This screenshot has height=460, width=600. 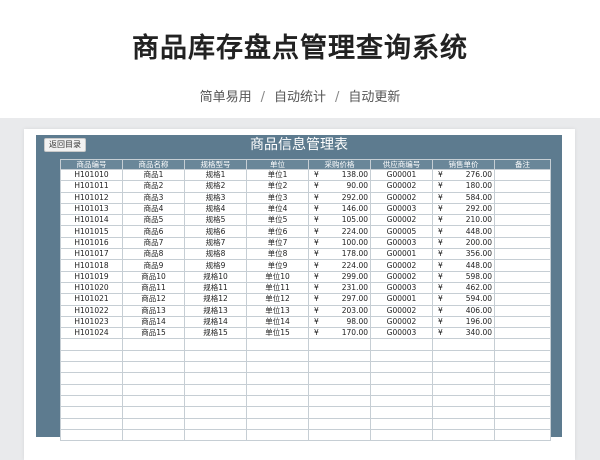 I want to click on table-cell: 单位14, so click(x=277, y=322).